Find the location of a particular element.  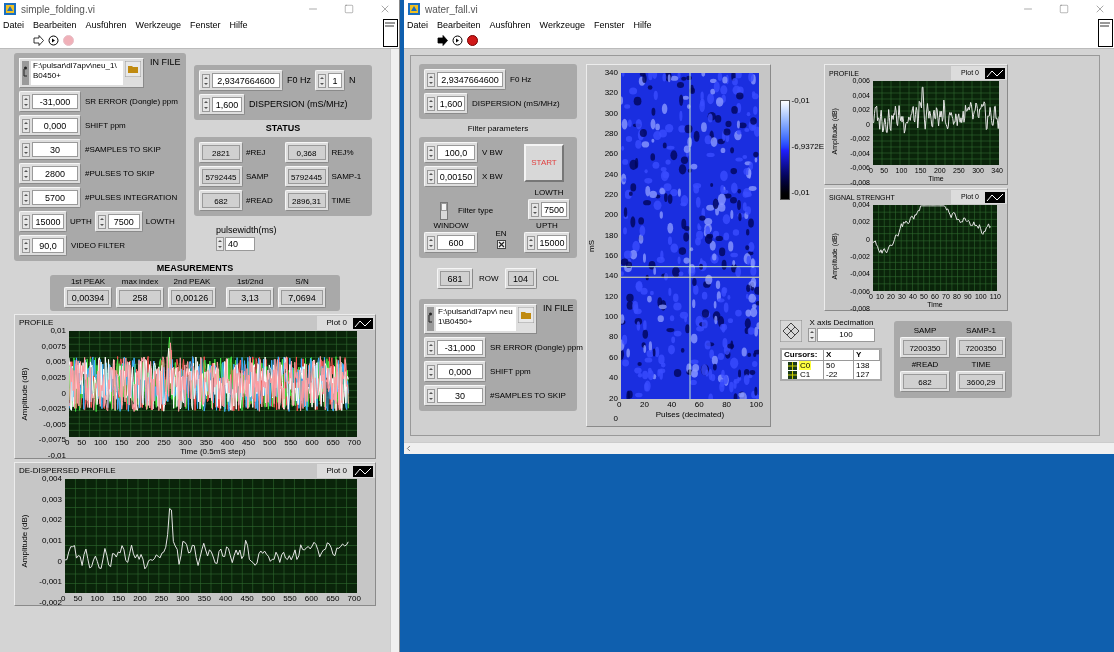

numeric-input: 0,00150 is located at coordinates (451, 176).